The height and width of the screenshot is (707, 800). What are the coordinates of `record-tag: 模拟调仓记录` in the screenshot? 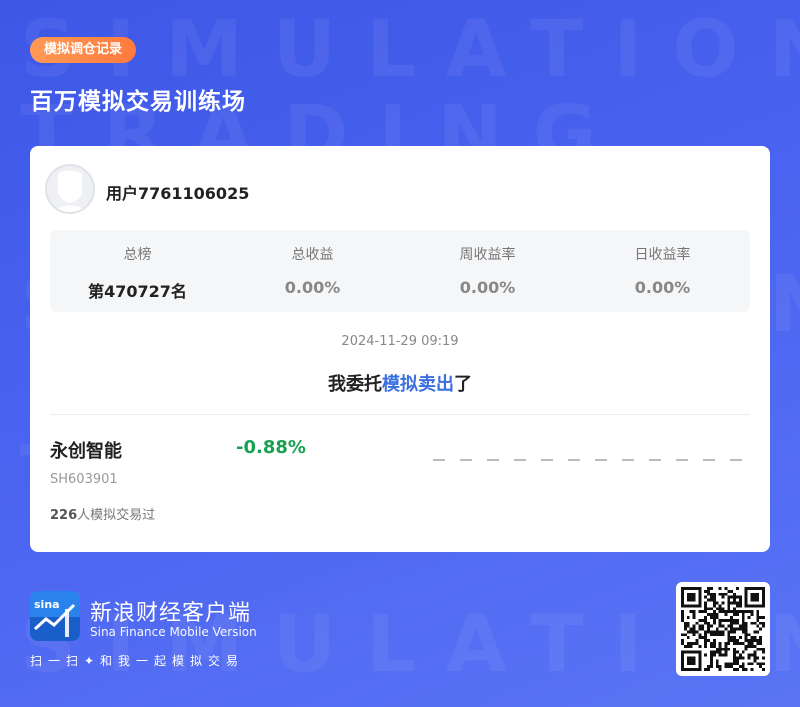 It's located at (83, 50).